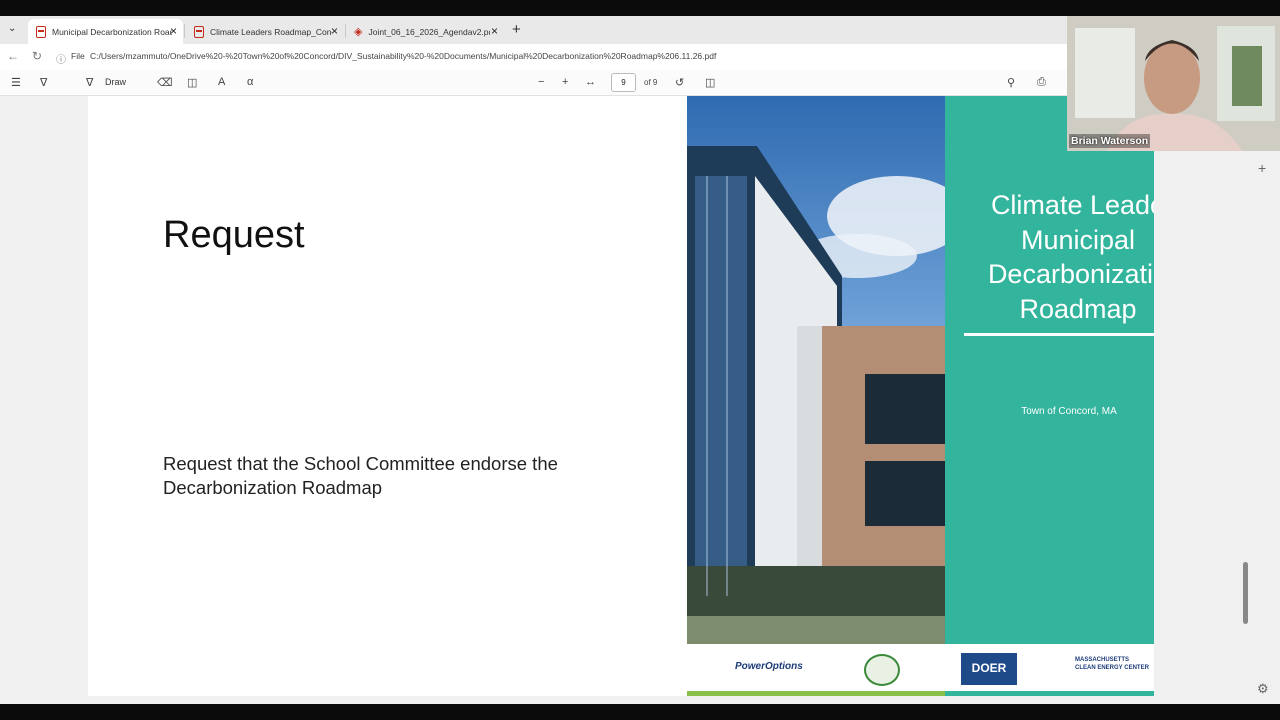  What do you see at coordinates (1041, 82) in the screenshot?
I see `print-icon: ⎙` at bounding box center [1041, 82].